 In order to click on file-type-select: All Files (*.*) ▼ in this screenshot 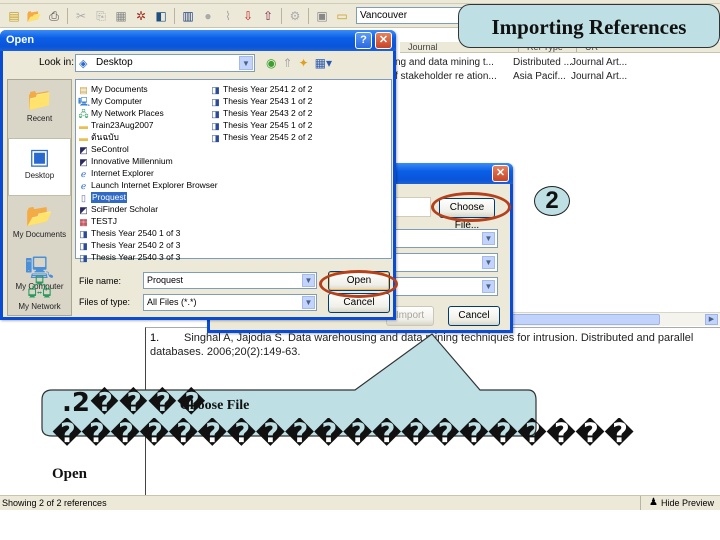, I will do `click(230, 302)`.